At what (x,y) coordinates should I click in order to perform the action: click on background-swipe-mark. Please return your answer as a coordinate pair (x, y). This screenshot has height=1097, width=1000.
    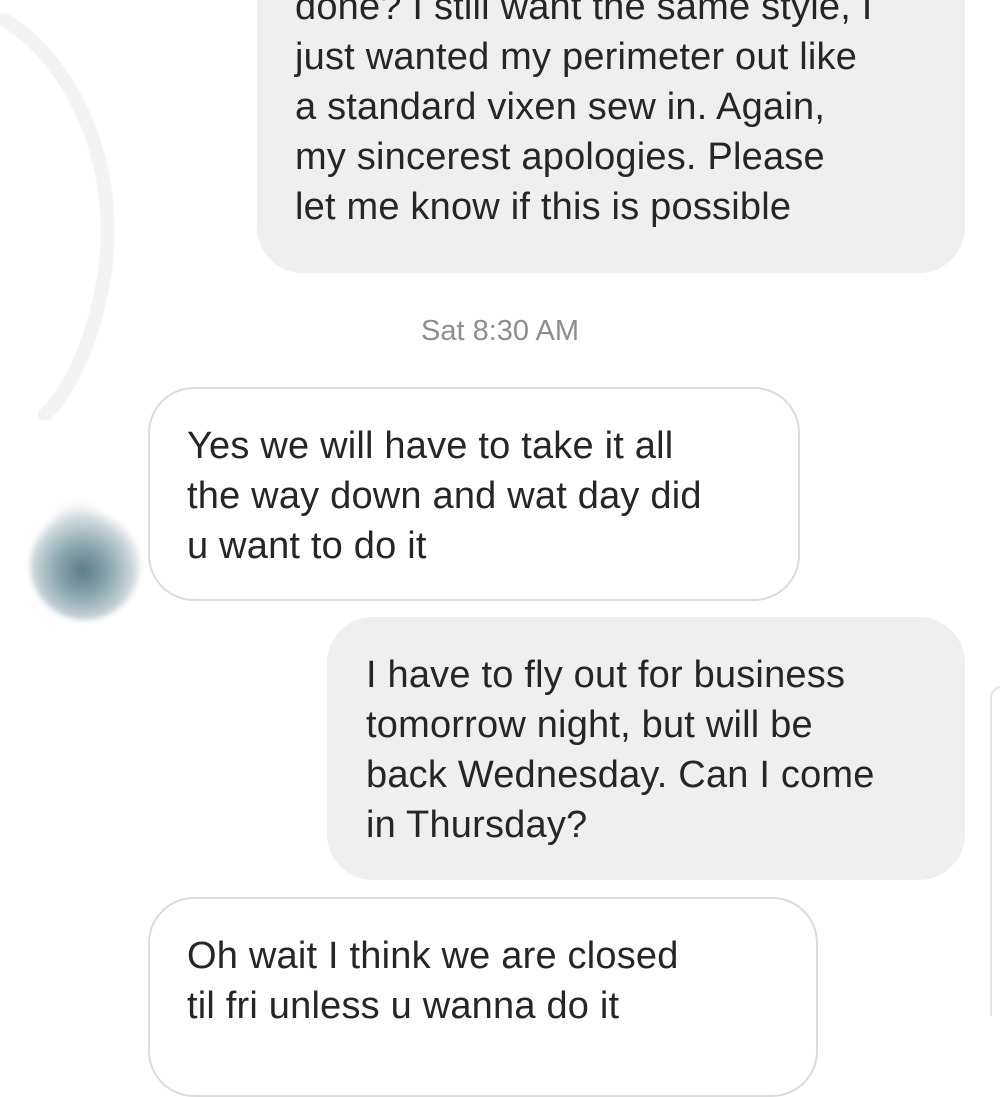
    Looking at the image, I should click on (57, 216).